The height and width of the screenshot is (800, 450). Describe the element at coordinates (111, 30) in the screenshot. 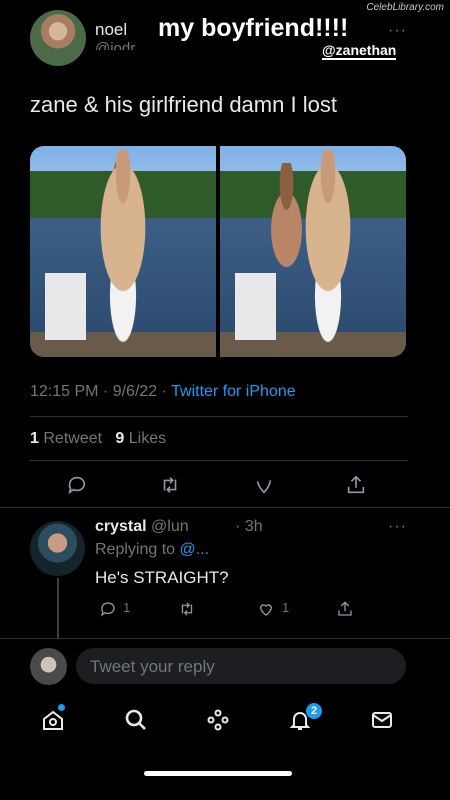

I see `author-name: noel` at that location.